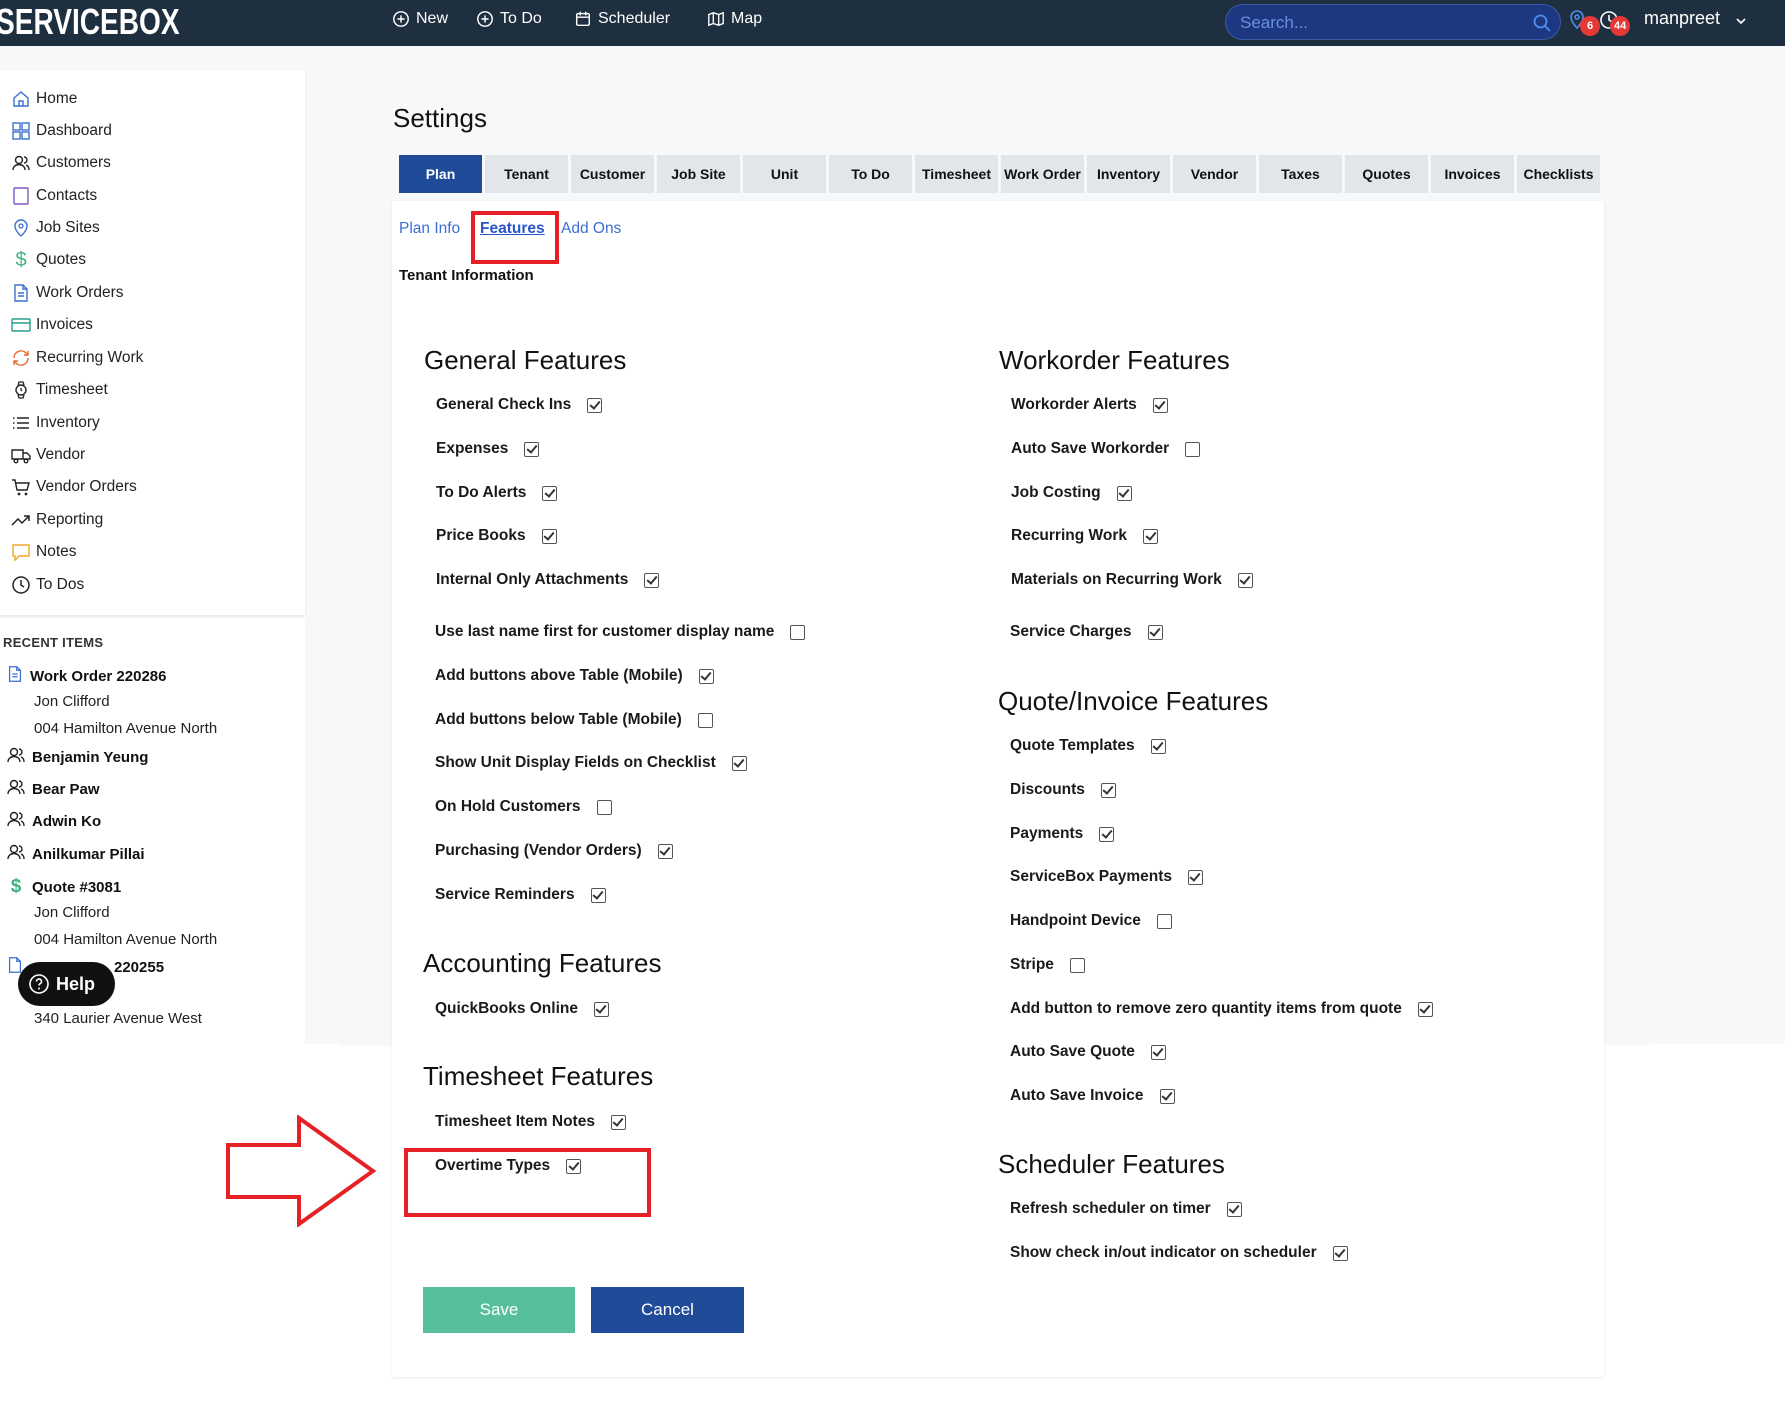 Image resolution: width=1785 pixels, height=1417 pixels. I want to click on recent-item: $ Quote #3081, so click(64, 887).